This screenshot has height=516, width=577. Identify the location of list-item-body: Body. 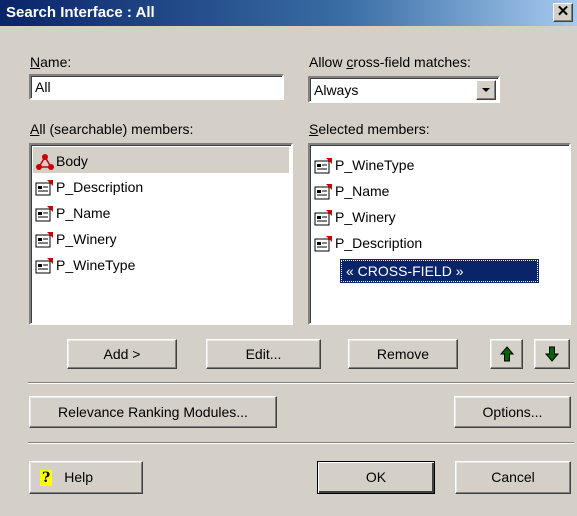
(61, 161).